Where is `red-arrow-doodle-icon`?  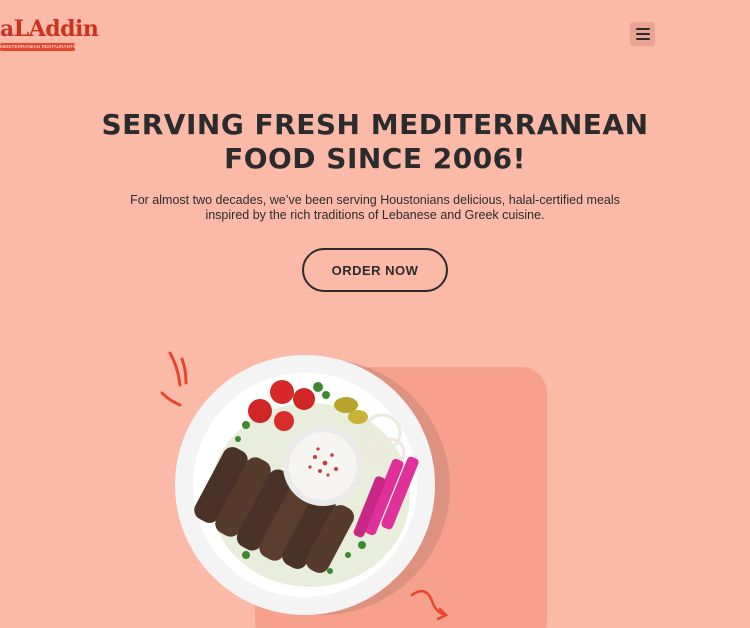
red-arrow-doodle-icon is located at coordinates (429, 605).